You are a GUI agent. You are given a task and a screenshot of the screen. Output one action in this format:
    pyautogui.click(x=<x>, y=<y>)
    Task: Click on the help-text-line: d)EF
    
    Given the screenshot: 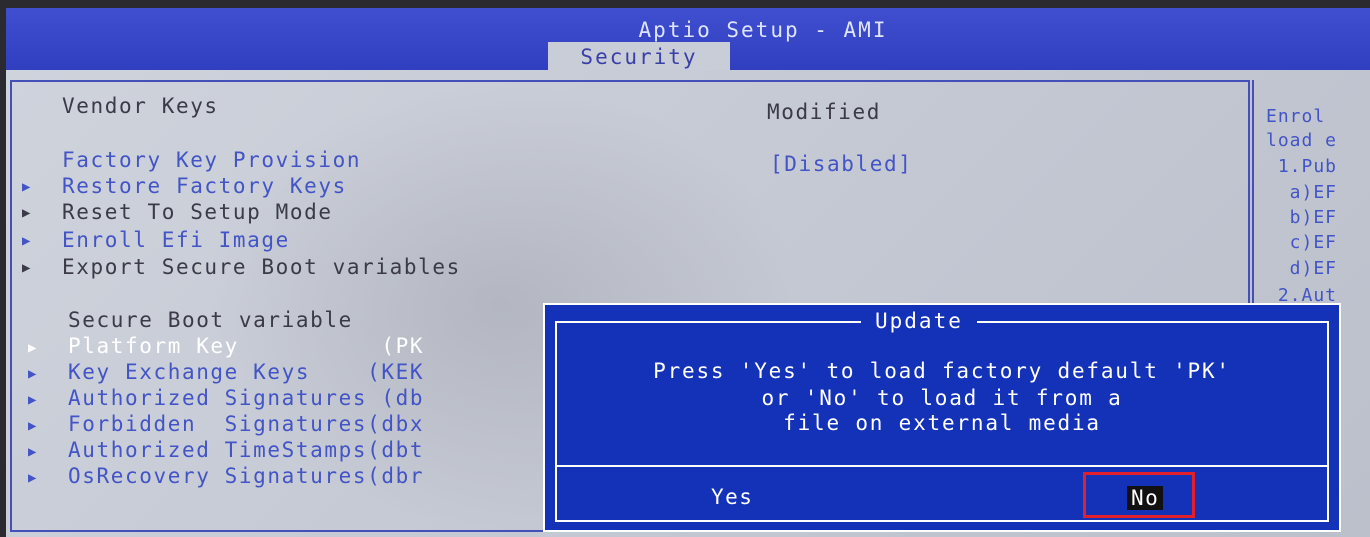 What is the action you would take?
    pyautogui.click(x=1302, y=268)
    